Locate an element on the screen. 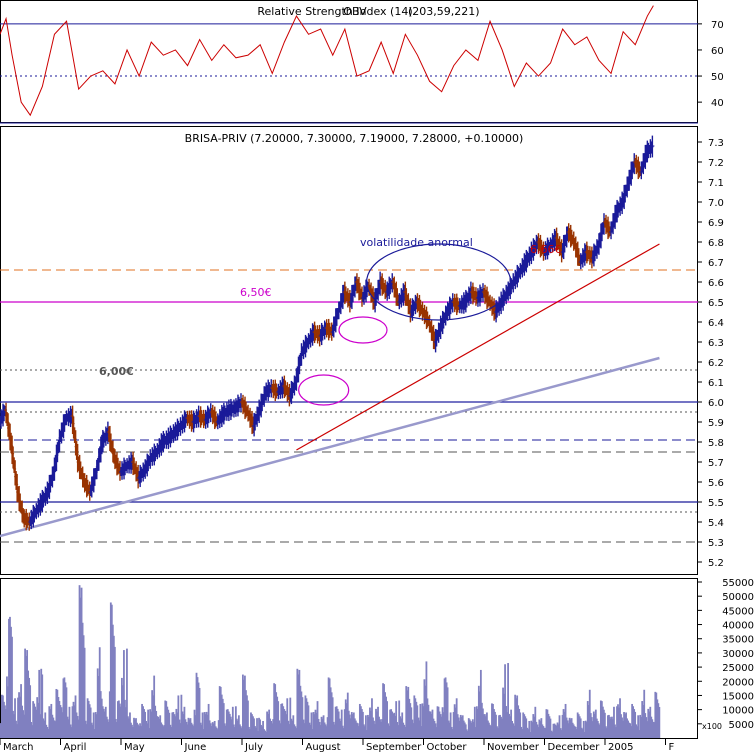  price-tick-label: 5.6 is located at coordinates (716, 483).